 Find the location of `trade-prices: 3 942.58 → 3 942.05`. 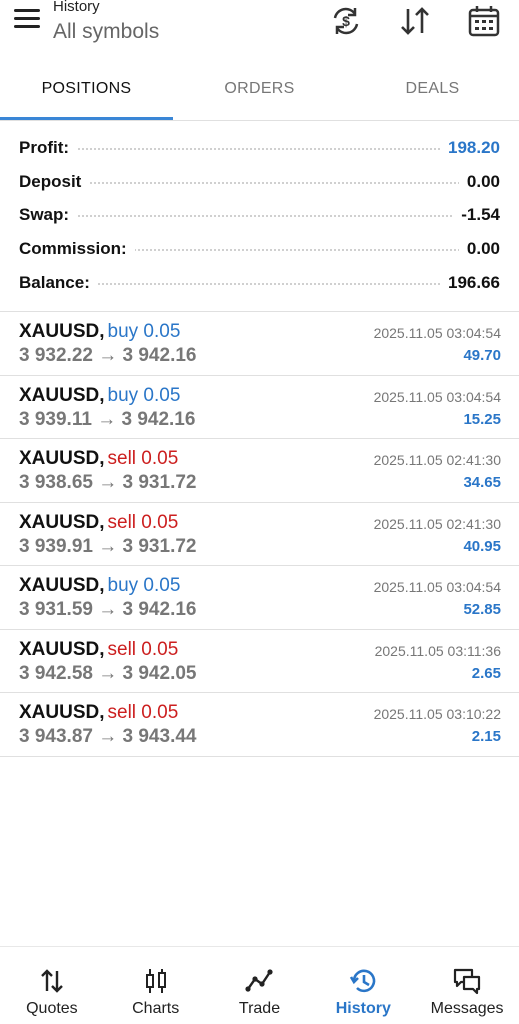

trade-prices: 3 942.58 → 3 942.05 is located at coordinates (108, 673).